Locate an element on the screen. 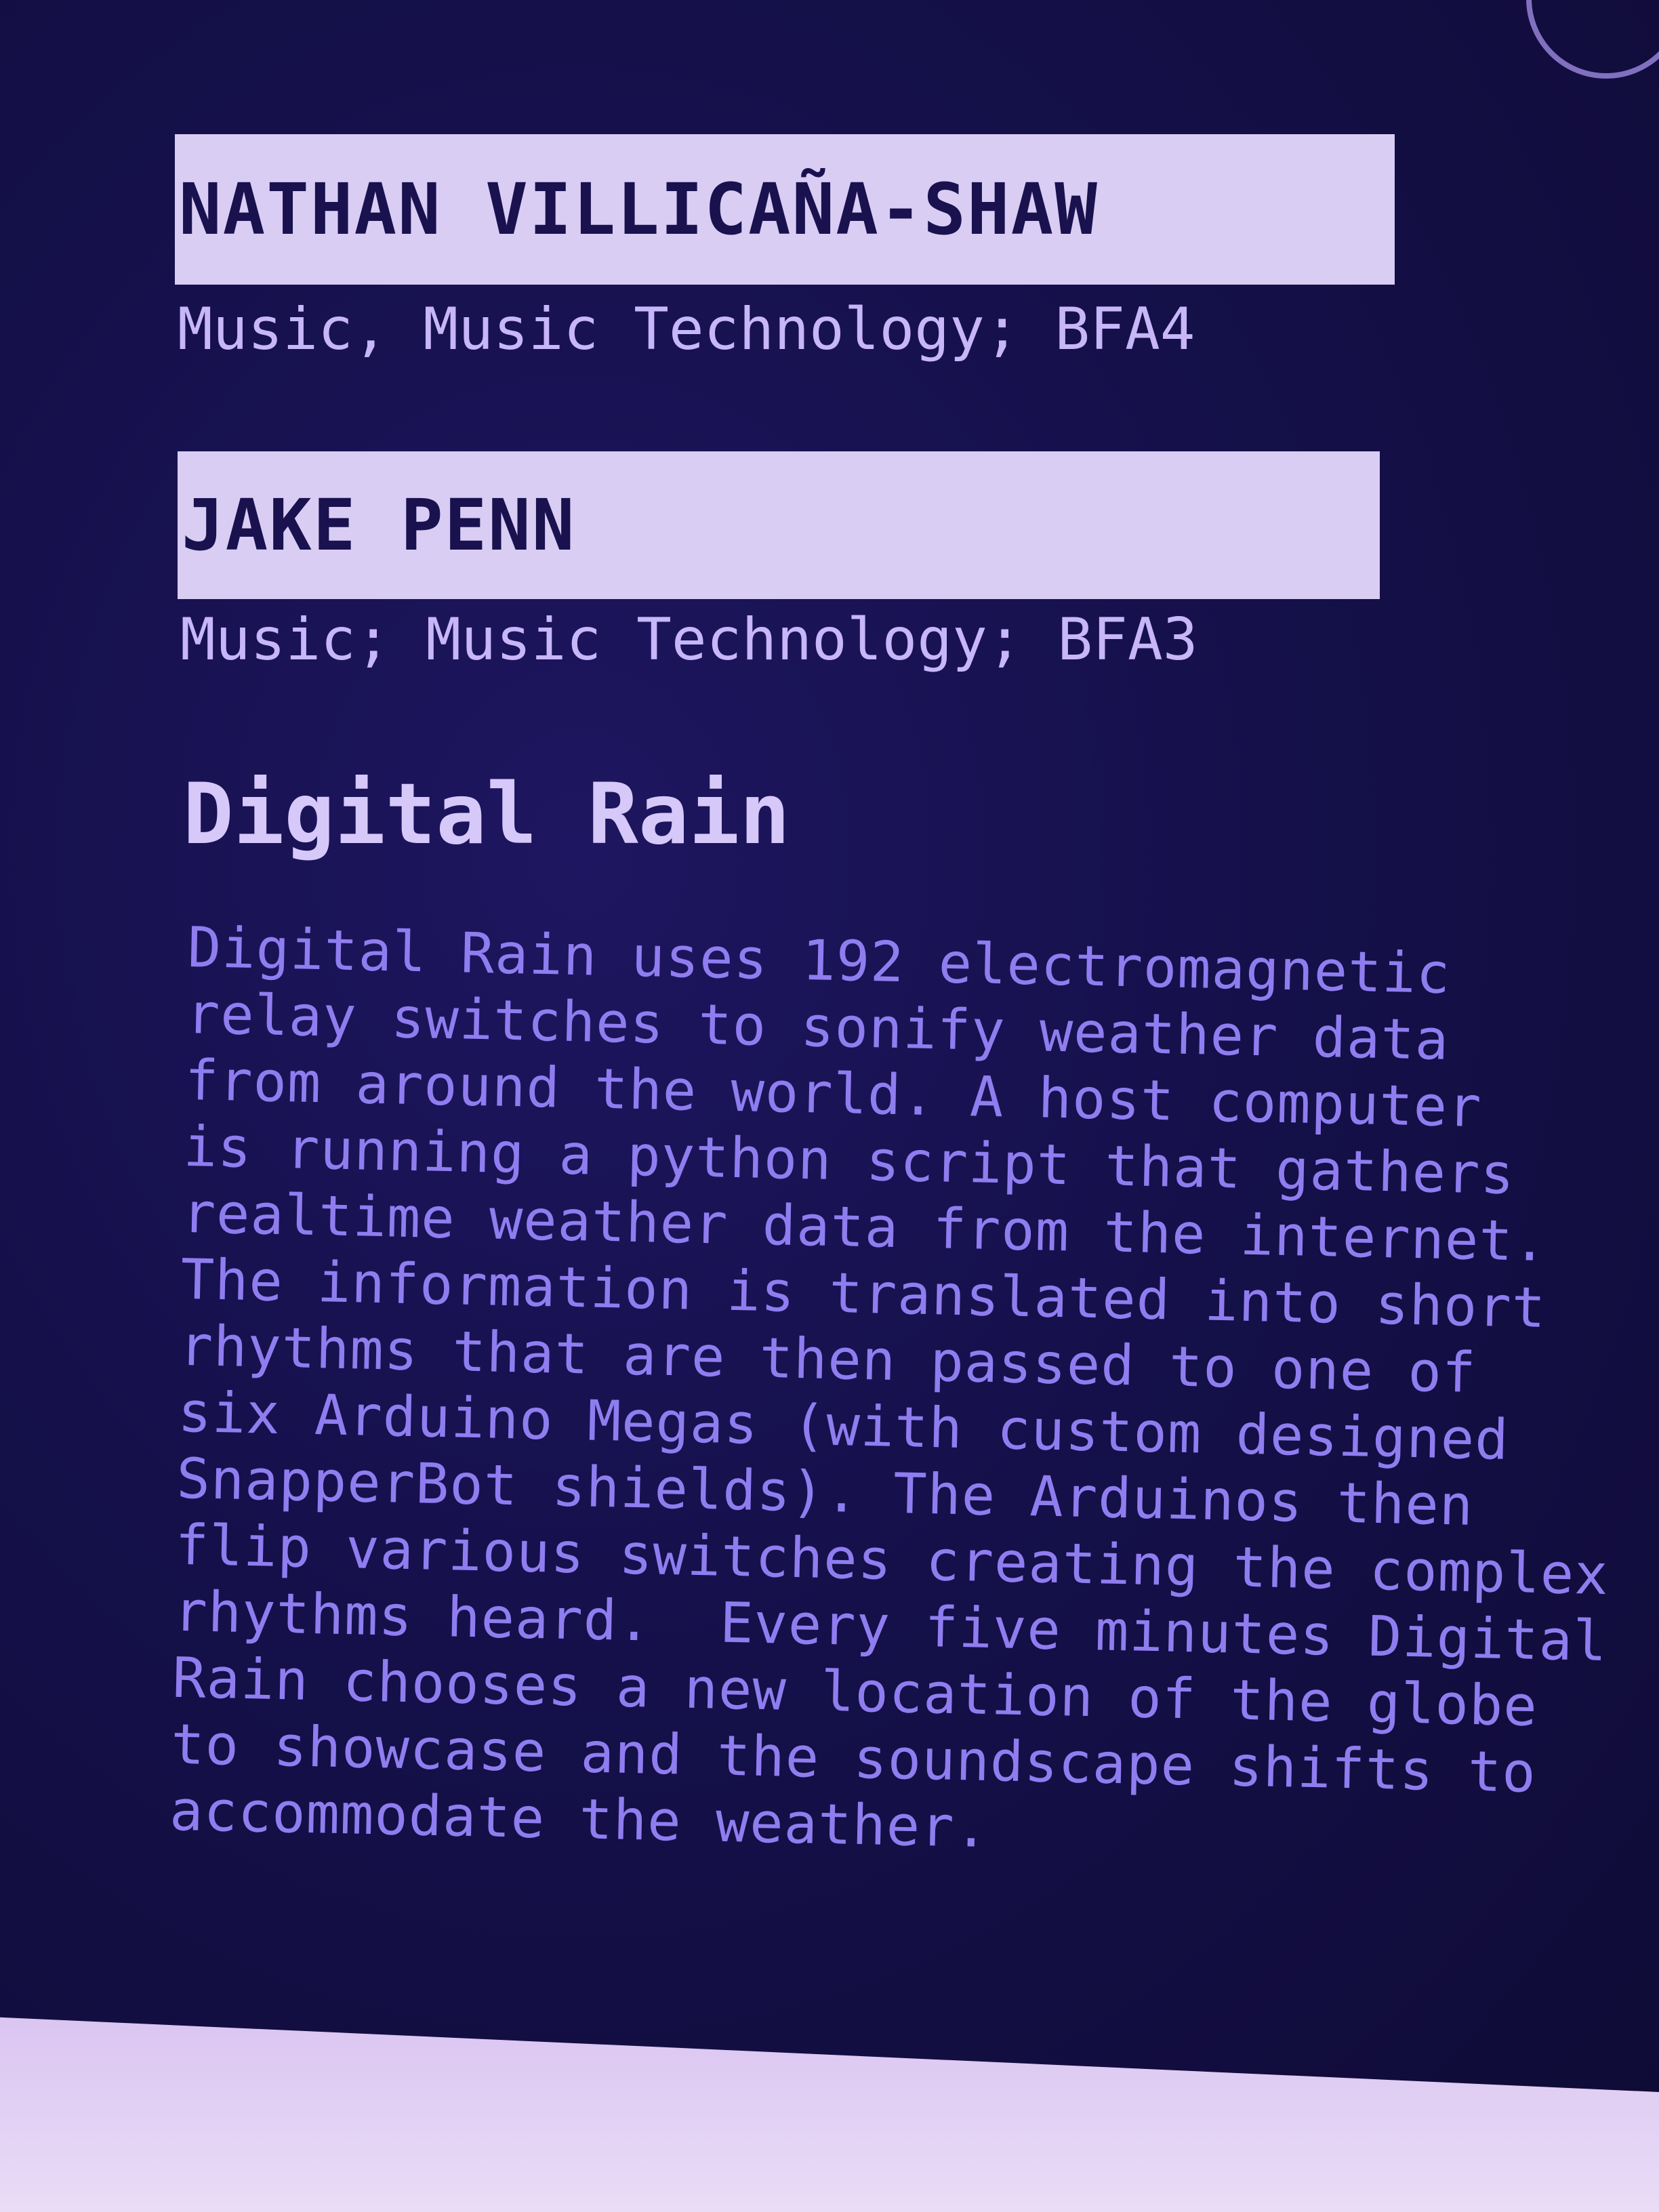 The image size is (1659, 2212). artist-program-1: Music, Music Technology; BFA4 is located at coordinates (686, 329).